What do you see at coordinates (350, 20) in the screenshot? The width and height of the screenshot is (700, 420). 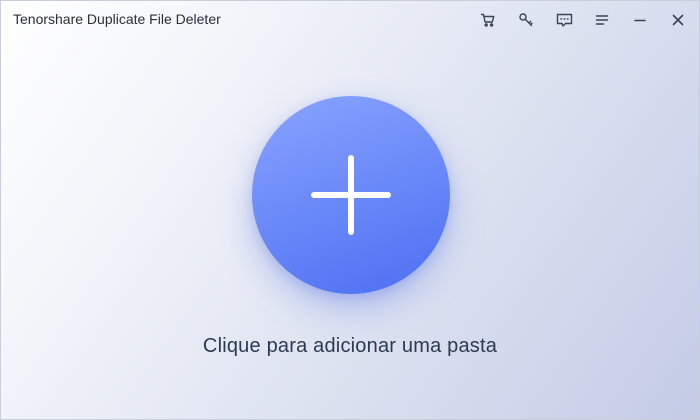 I see `title-bar: Tenorshare Duplicate File Deleter` at bounding box center [350, 20].